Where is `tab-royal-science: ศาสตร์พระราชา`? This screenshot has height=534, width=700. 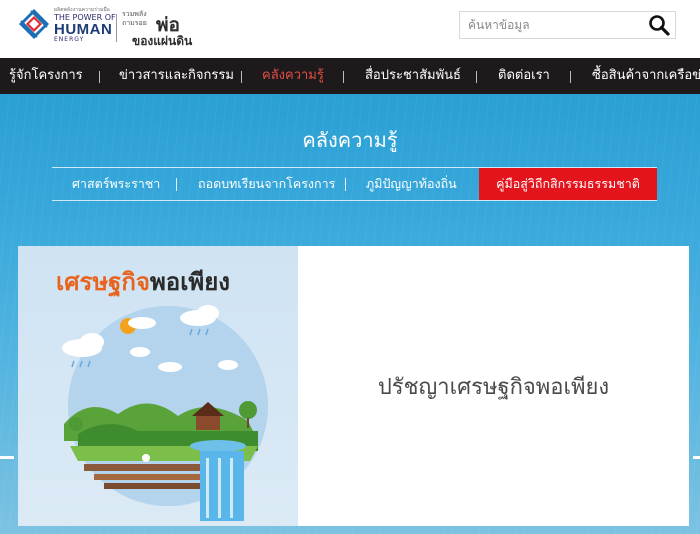 tab-royal-science: ศาสตร์พระราชา is located at coordinates (116, 184).